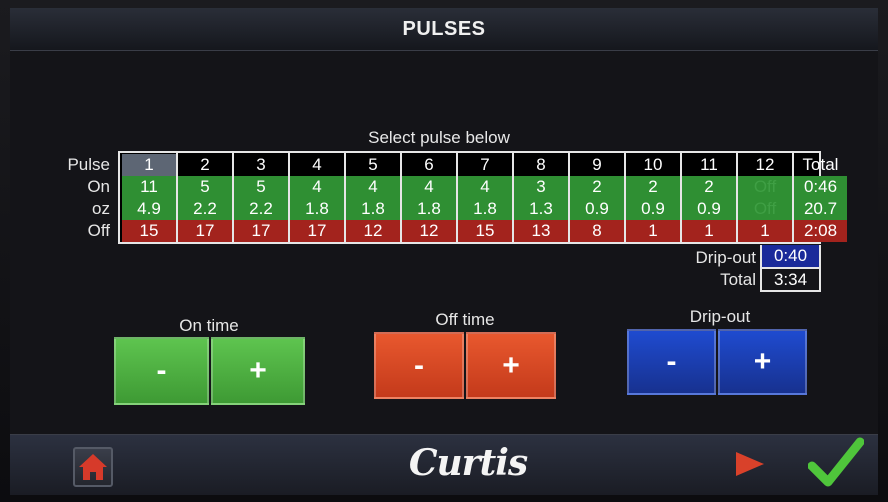 The width and height of the screenshot is (888, 502). What do you see at coordinates (98, 230) in the screenshot?
I see `row-label-off: Off` at bounding box center [98, 230].